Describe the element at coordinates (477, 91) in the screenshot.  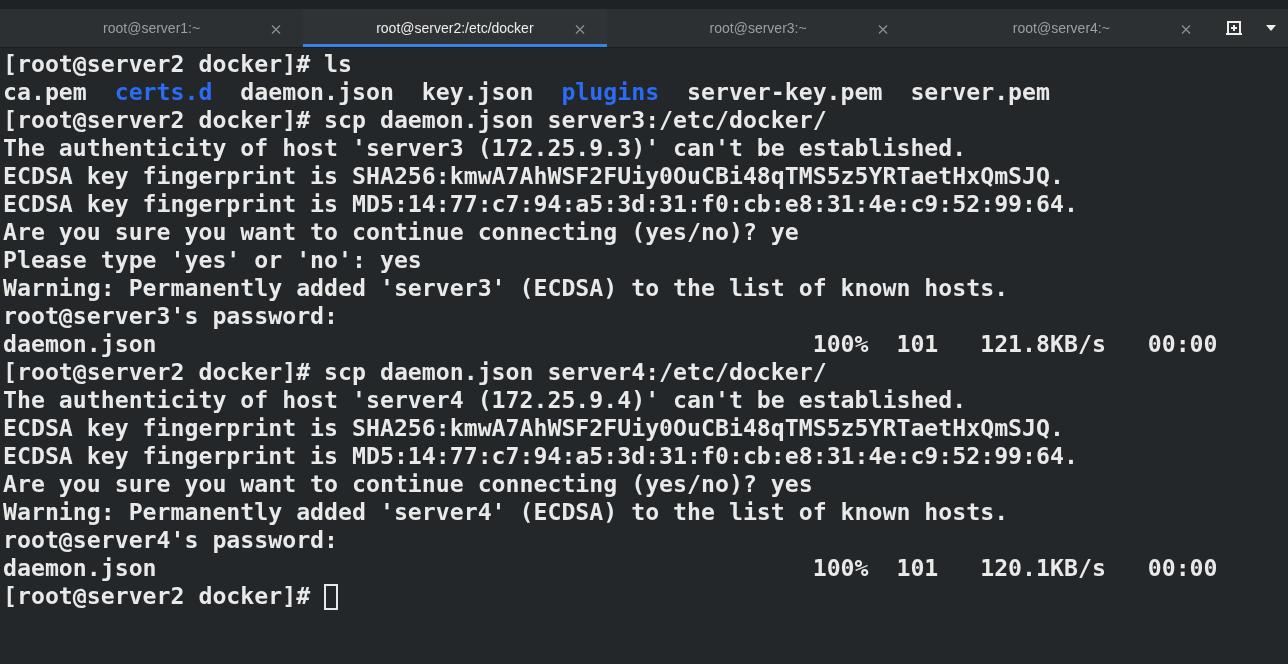
I see `file-name: key.json` at that location.